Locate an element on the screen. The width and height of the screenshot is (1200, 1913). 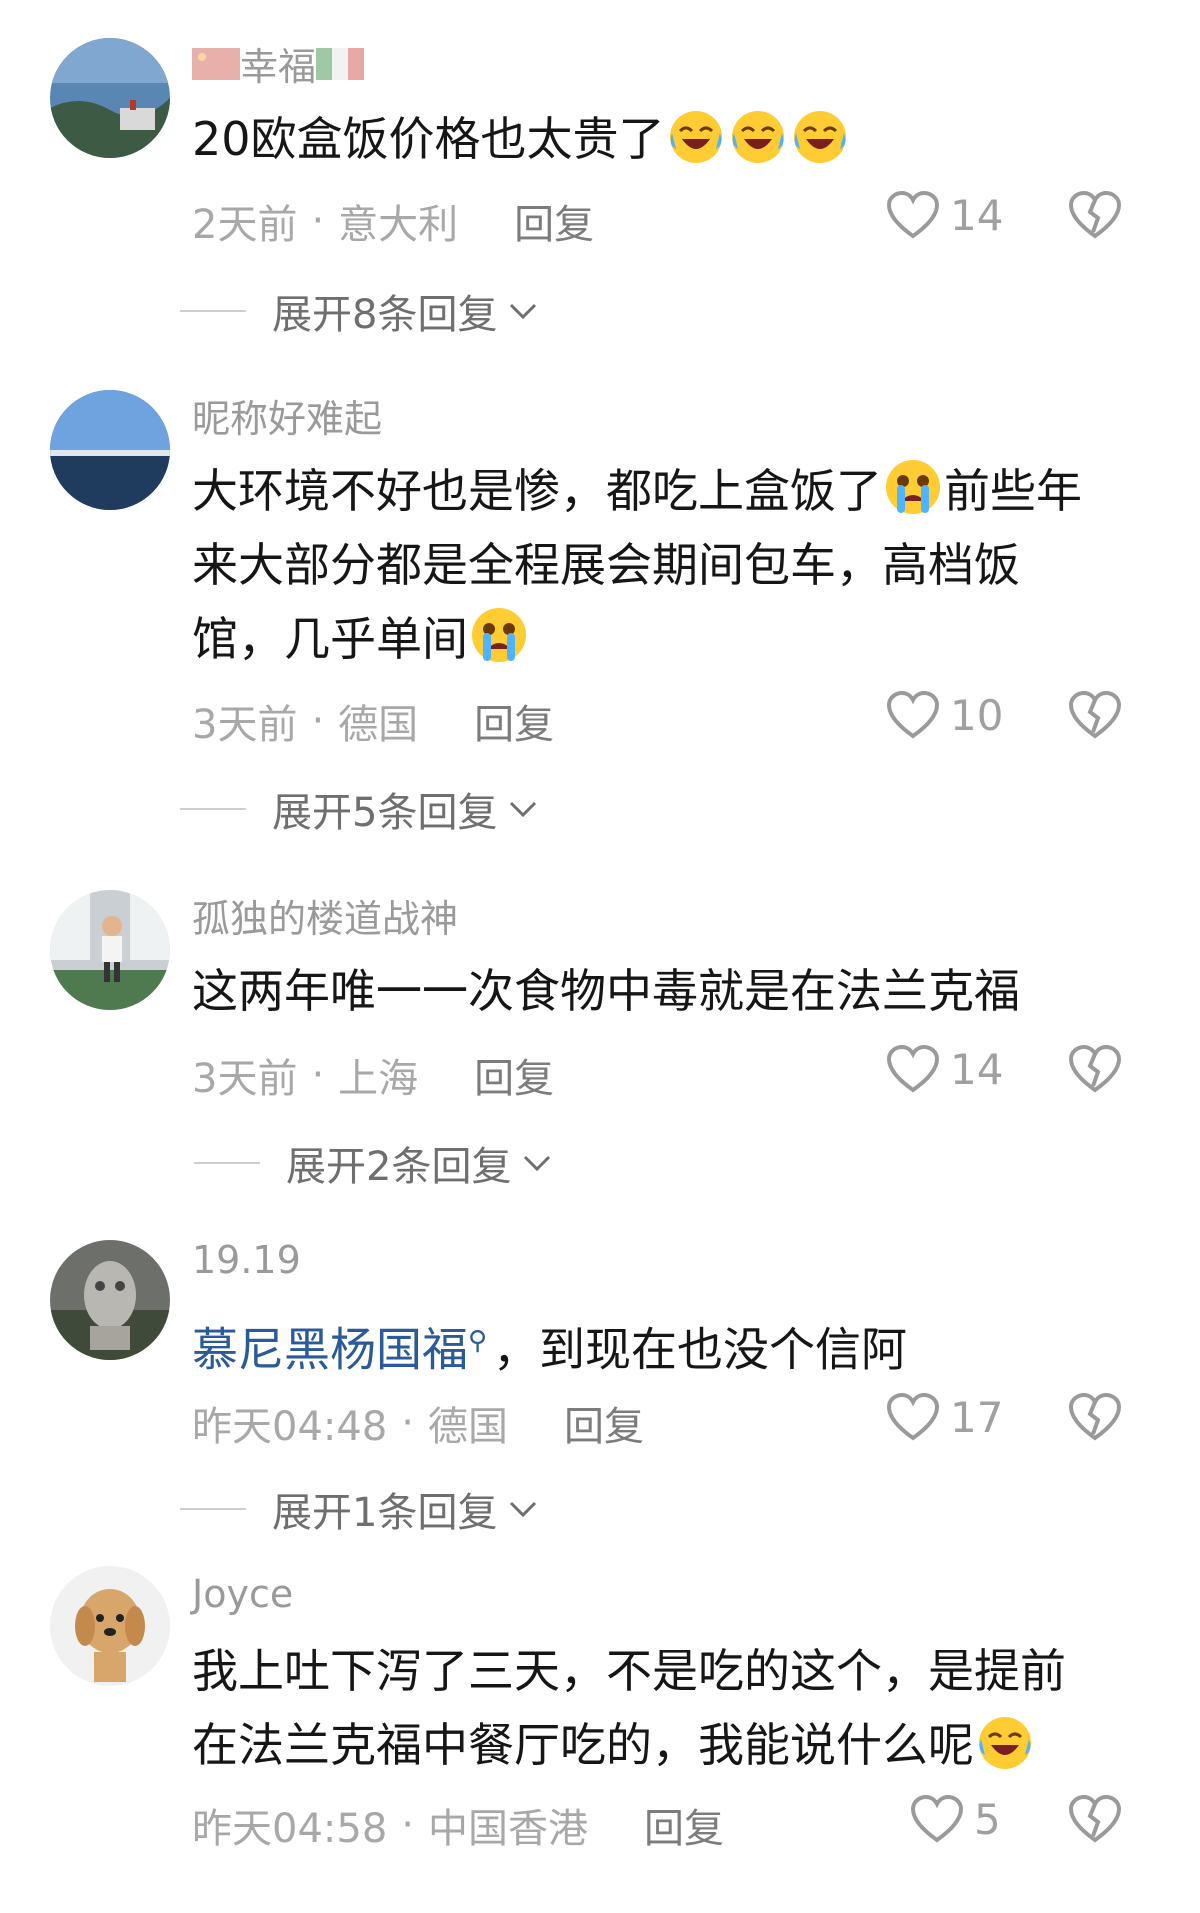
comment-text: 来大部分都是全程展会期间包车，高档饭 is located at coordinates (606, 565).